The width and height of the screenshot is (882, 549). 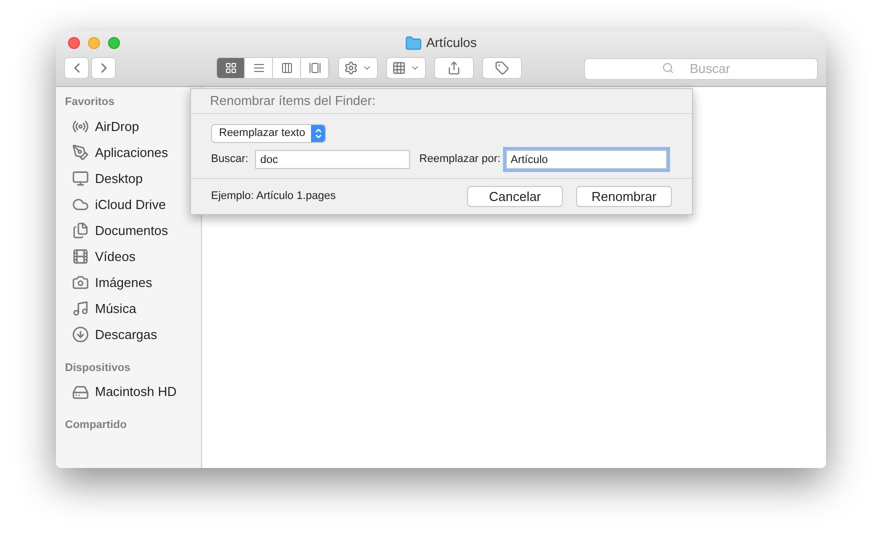 I want to click on sidebar-item: Documentos, so click(x=133, y=231).